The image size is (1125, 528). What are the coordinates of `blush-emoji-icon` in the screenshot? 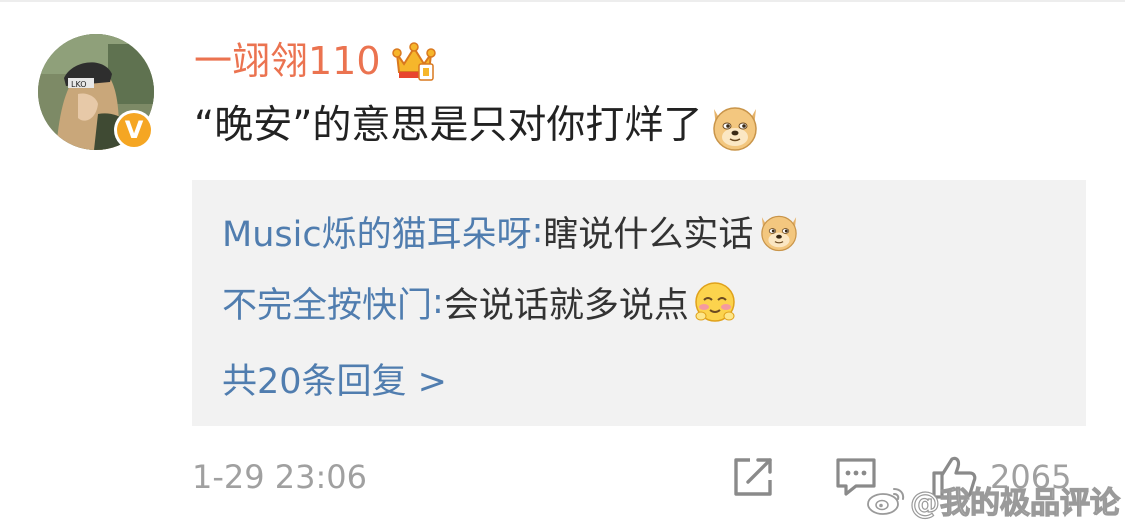 It's located at (715, 302).